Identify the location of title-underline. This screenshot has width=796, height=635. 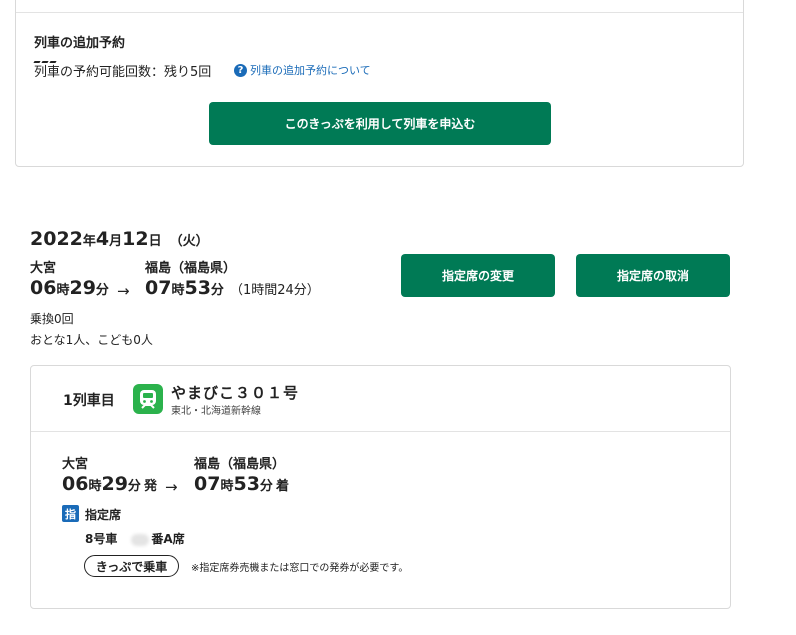
(45, 55).